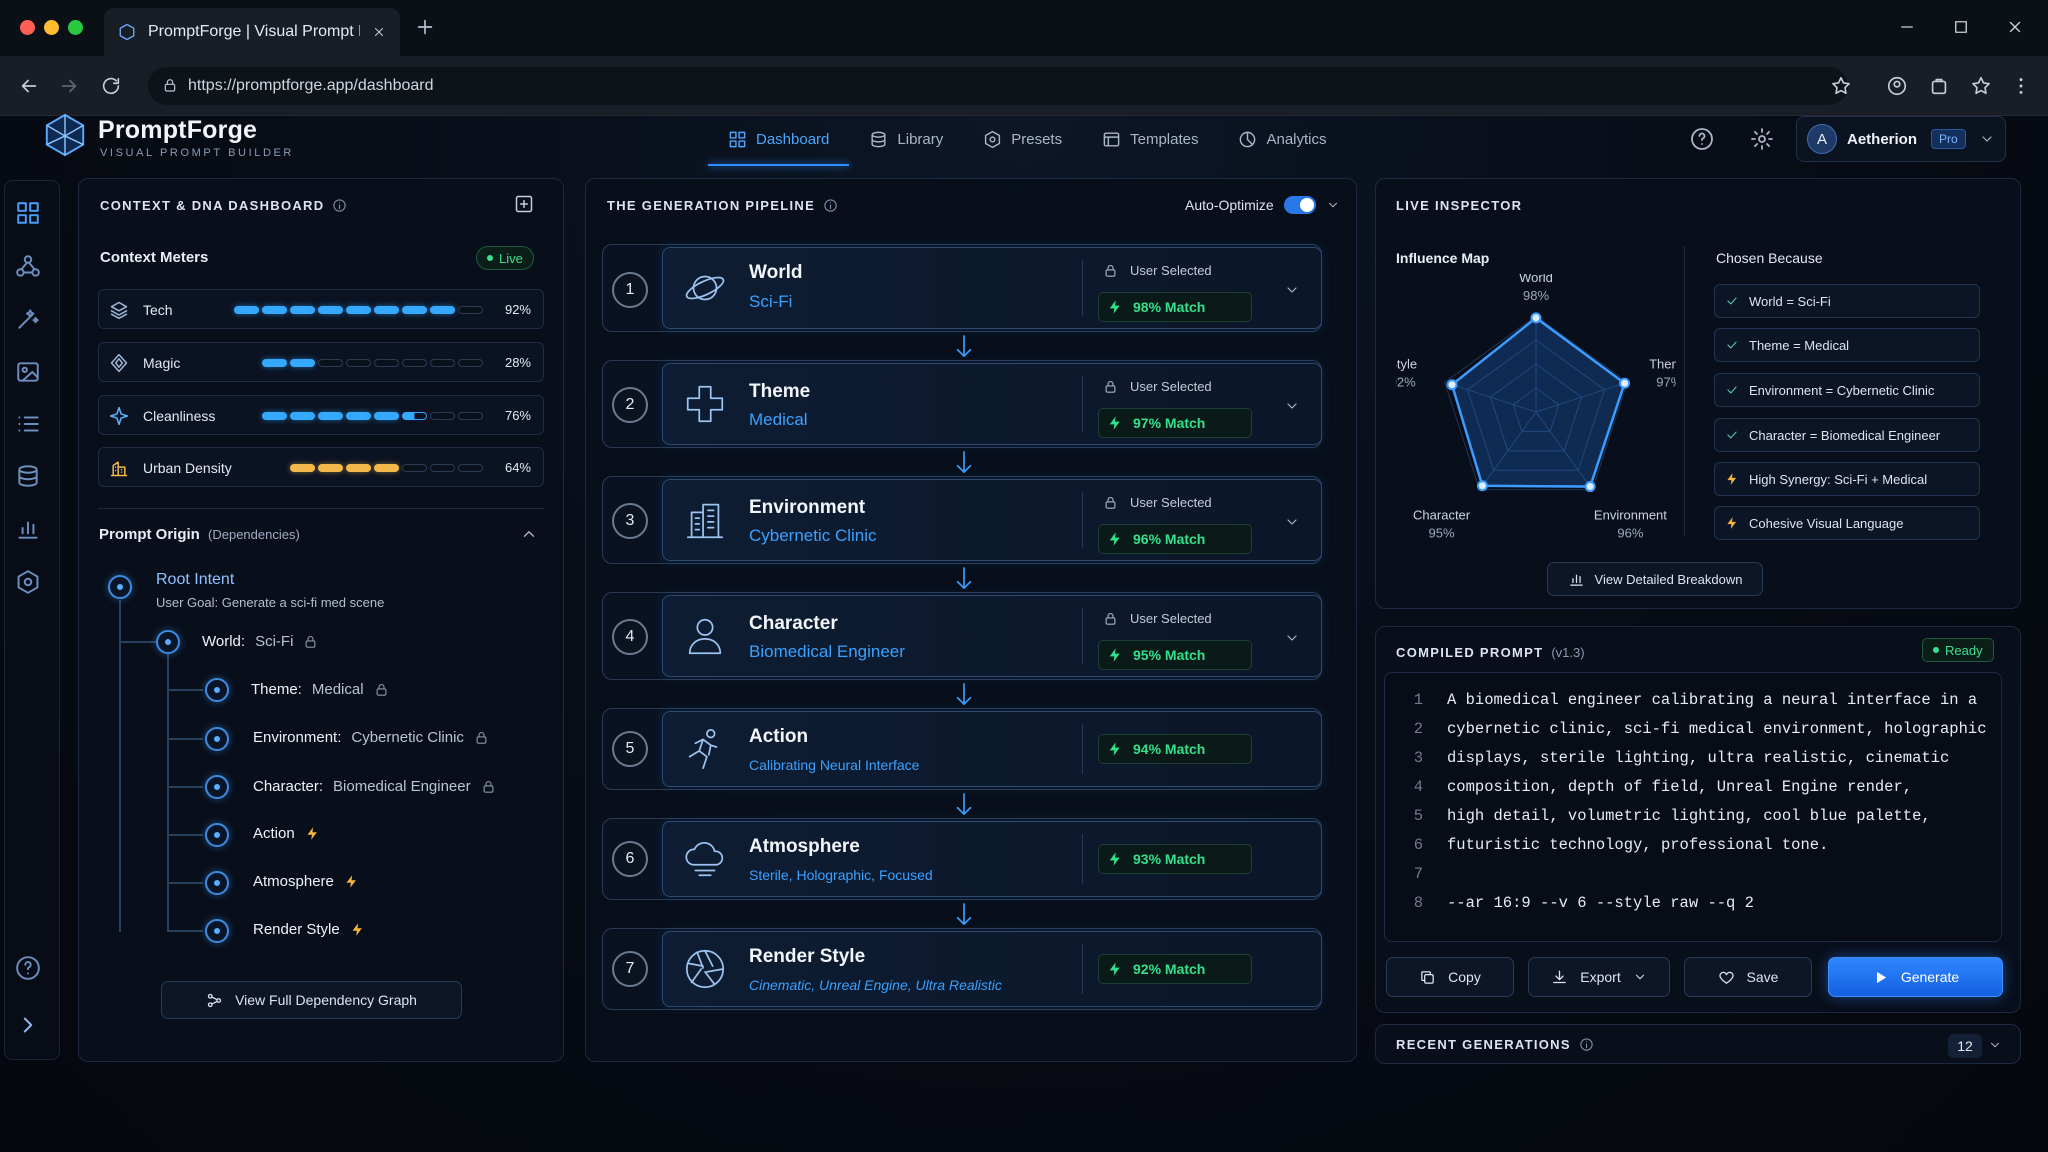 The height and width of the screenshot is (1152, 2048). What do you see at coordinates (1961, 27) in the screenshot?
I see `maximize-icon` at bounding box center [1961, 27].